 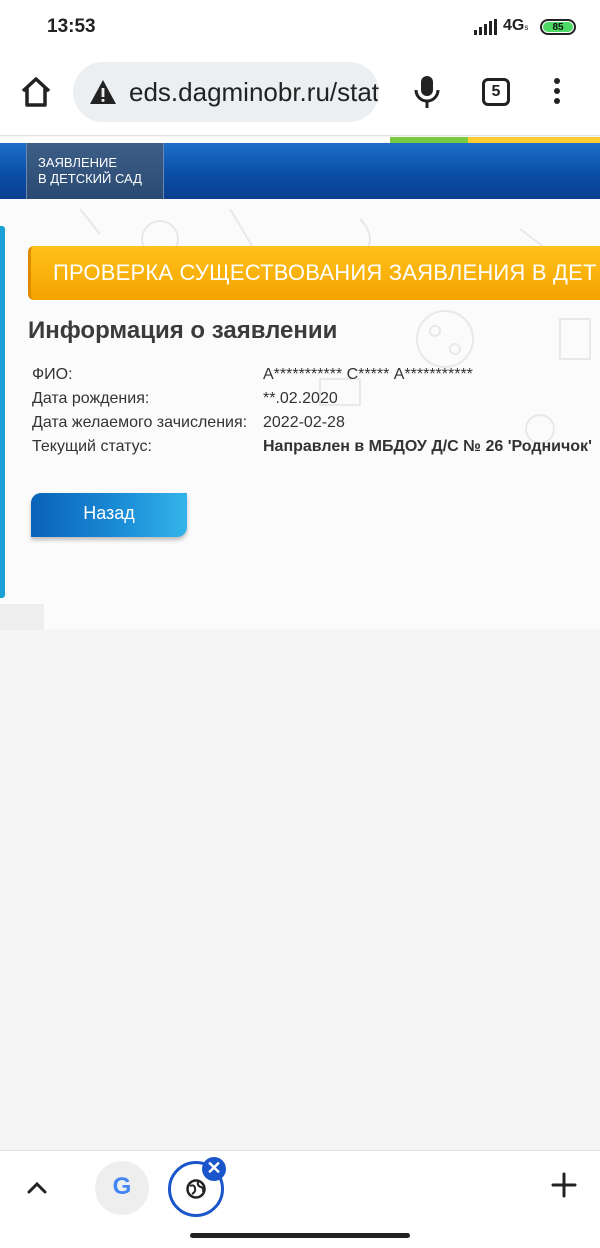 I want to click on back-button: Назад, so click(x=109, y=515).